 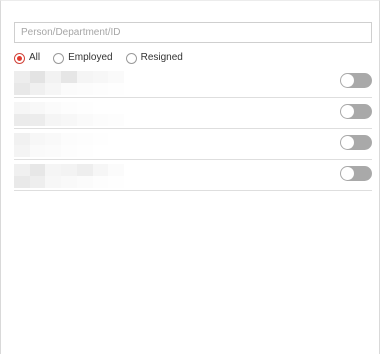 I want to click on status-filter: All Employed Resigned, so click(x=105, y=58).